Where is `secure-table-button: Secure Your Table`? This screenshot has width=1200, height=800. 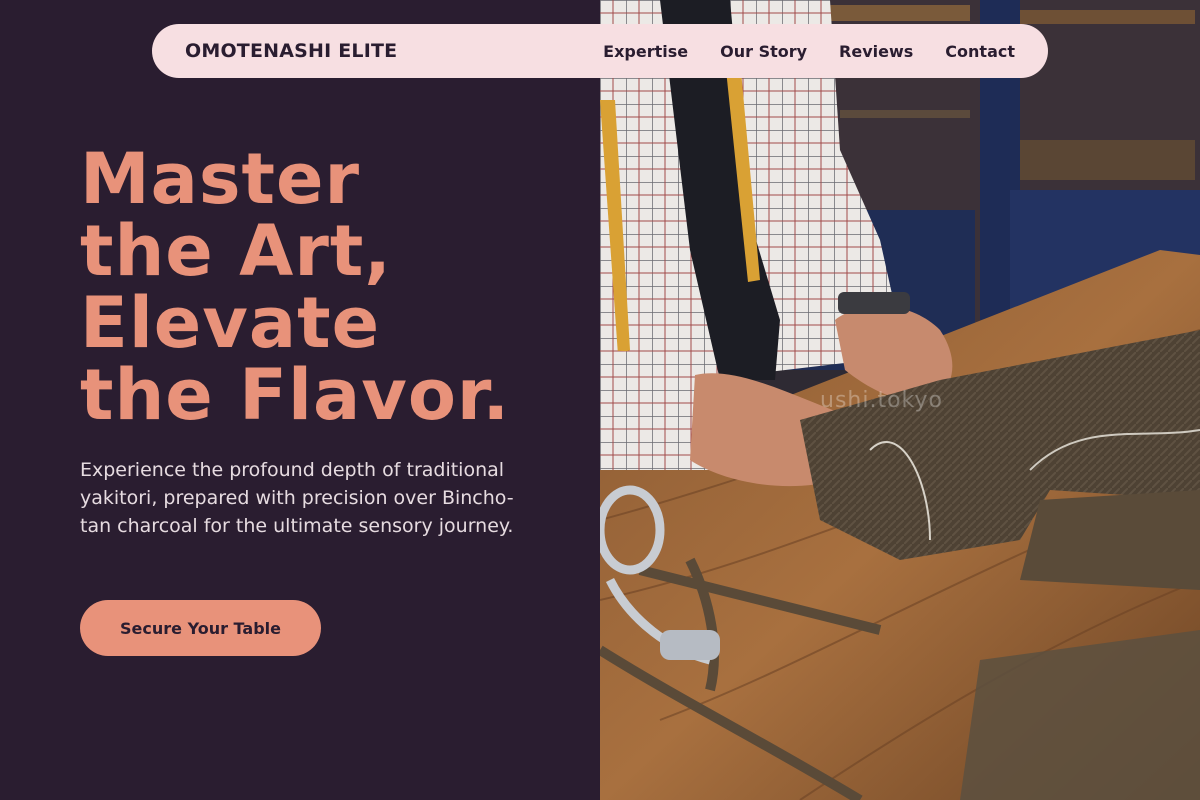
secure-table-button: Secure Your Table is located at coordinates (200, 628).